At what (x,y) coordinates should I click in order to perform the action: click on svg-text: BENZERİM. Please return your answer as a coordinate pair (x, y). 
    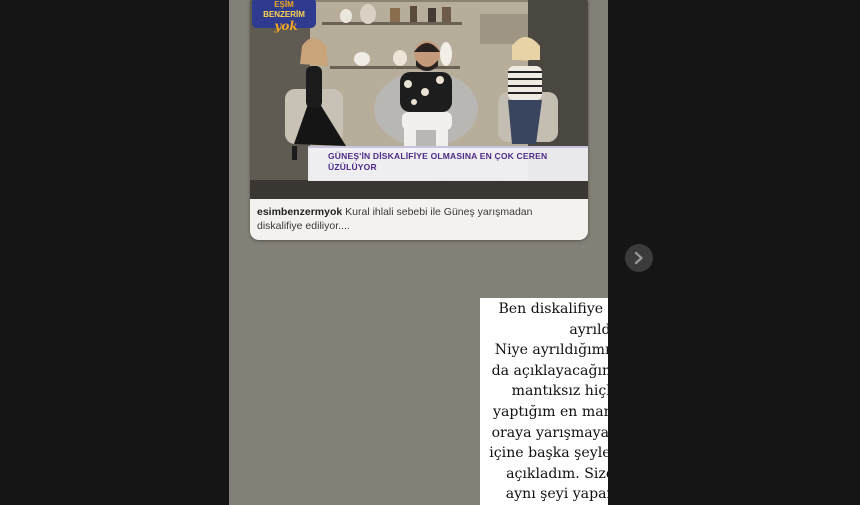
    Looking at the image, I should click on (284, 14).